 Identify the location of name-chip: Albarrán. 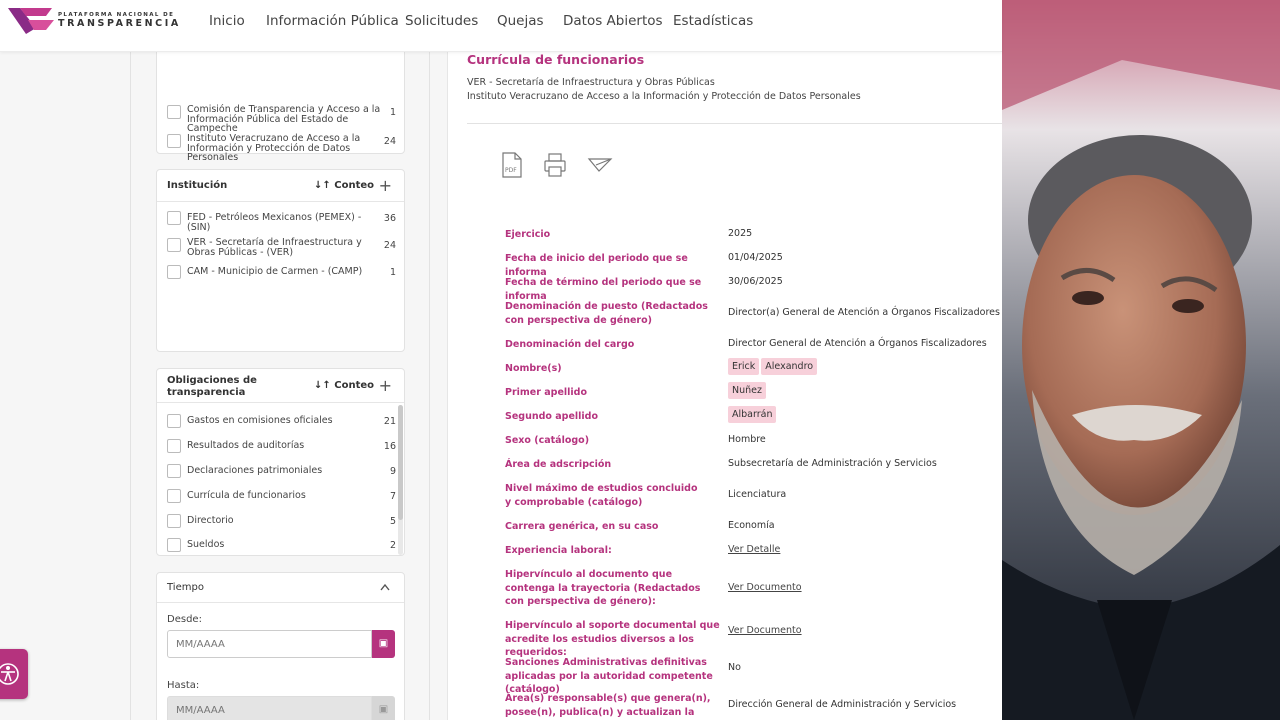
(752, 414).